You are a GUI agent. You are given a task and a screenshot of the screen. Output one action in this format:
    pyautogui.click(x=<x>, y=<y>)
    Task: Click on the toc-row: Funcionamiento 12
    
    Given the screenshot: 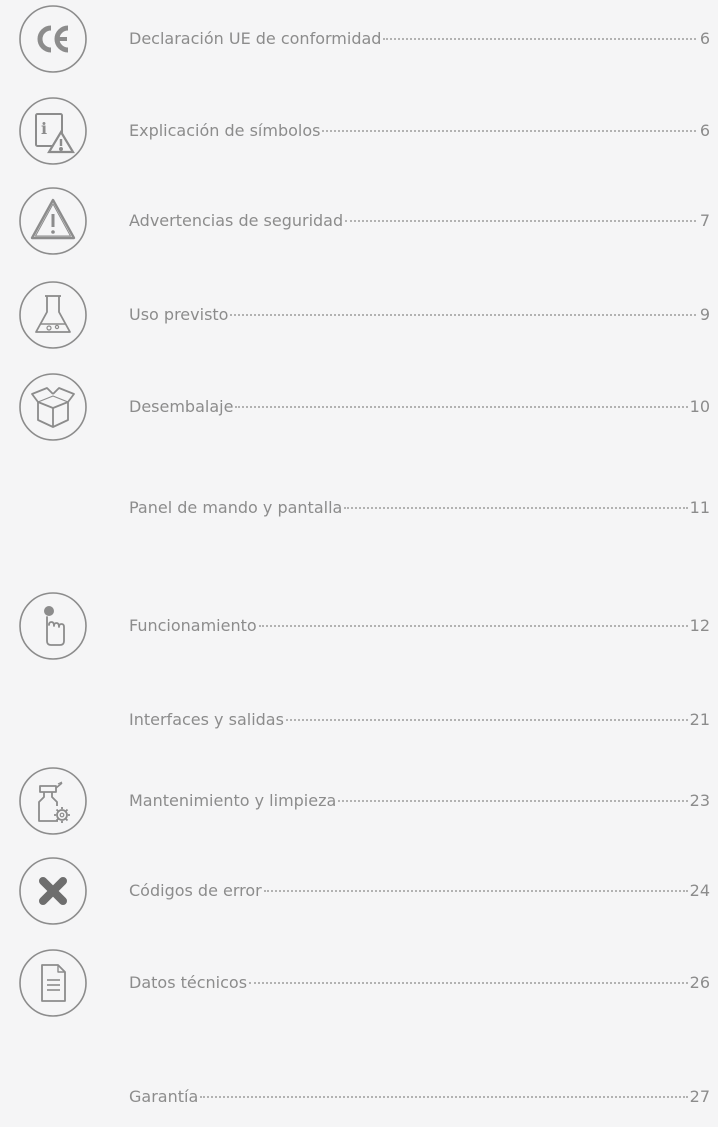 What is the action you would take?
    pyautogui.click(x=359, y=626)
    